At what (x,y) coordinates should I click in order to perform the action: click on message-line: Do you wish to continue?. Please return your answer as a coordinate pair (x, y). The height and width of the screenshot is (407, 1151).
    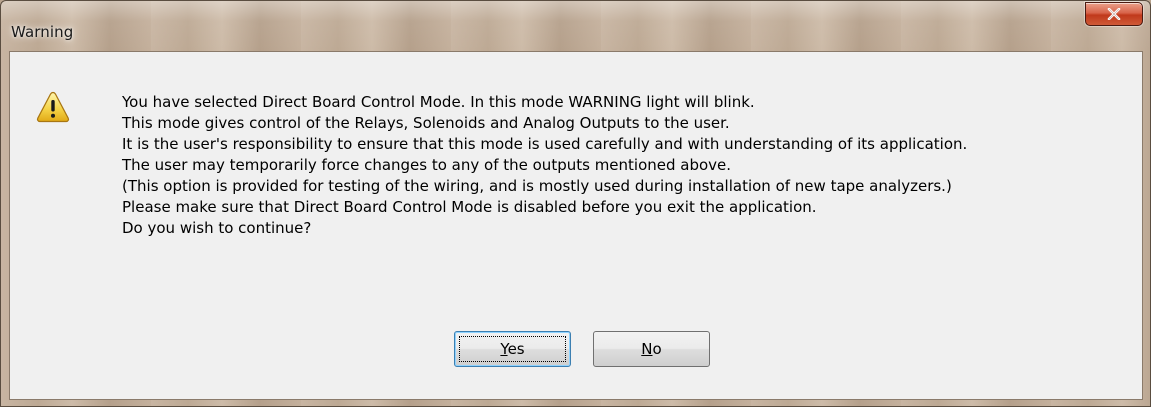
    Looking at the image, I should click on (217, 228).